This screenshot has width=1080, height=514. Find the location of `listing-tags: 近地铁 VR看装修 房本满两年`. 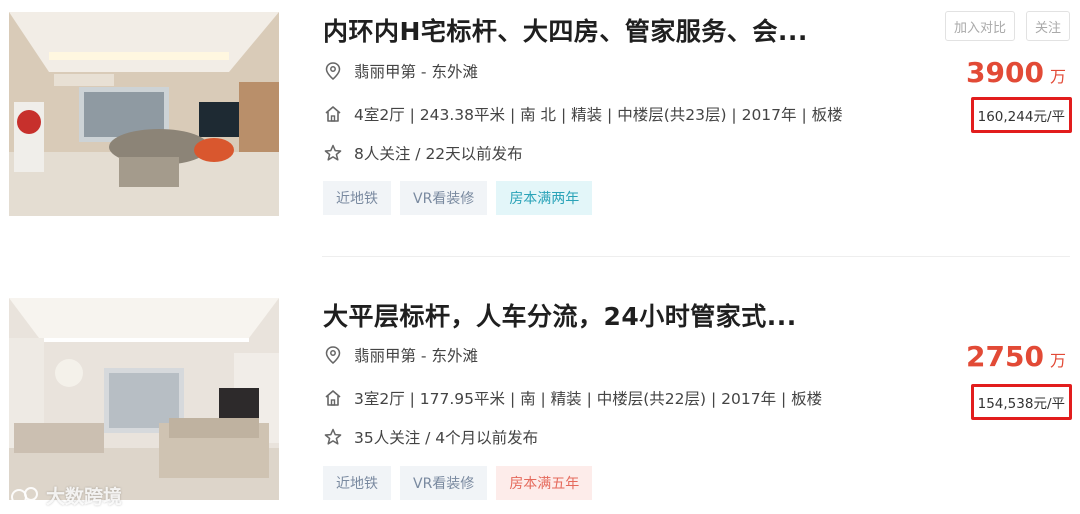

listing-tags: 近地铁 VR看装修 房本满两年 is located at coordinates (458, 198).